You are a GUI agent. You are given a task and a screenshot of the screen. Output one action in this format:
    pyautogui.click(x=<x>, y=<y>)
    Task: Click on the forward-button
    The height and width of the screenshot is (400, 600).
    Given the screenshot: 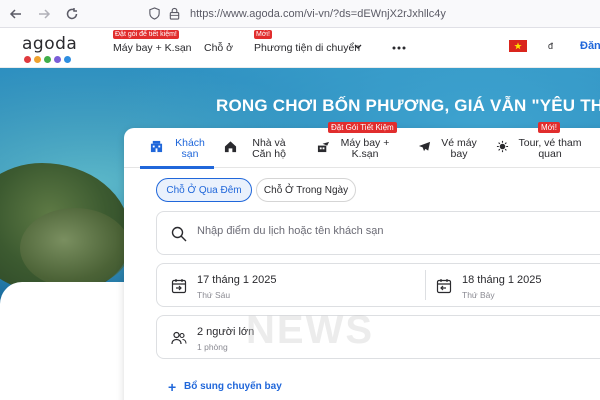 What is the action you would take?
    pyautogui.click(x=44, y=14)
    